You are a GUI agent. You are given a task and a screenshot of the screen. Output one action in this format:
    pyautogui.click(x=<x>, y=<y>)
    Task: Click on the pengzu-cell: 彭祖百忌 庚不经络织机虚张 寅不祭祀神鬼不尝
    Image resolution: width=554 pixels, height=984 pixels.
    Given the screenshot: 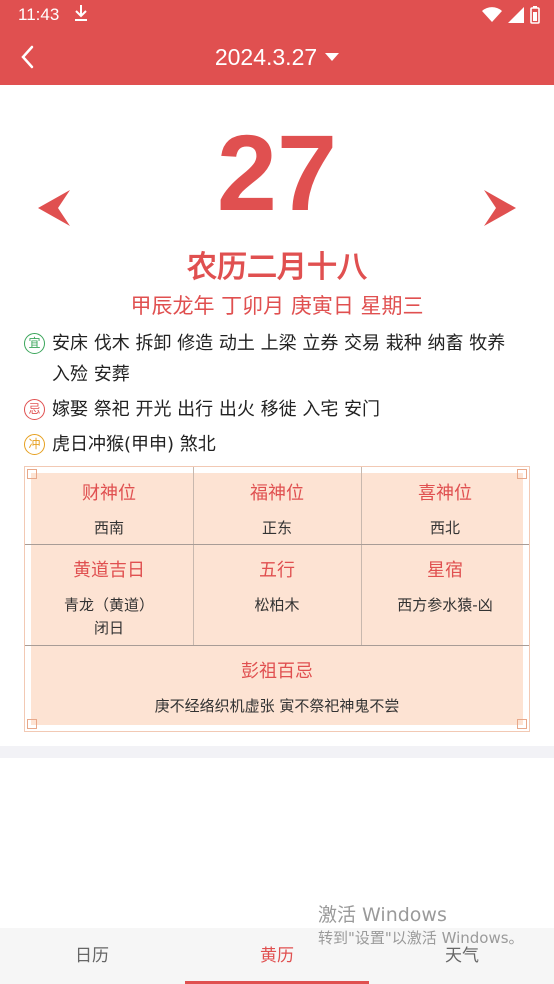 What is the action you would take?
    pyautogui.click(x=277, y=687)
    